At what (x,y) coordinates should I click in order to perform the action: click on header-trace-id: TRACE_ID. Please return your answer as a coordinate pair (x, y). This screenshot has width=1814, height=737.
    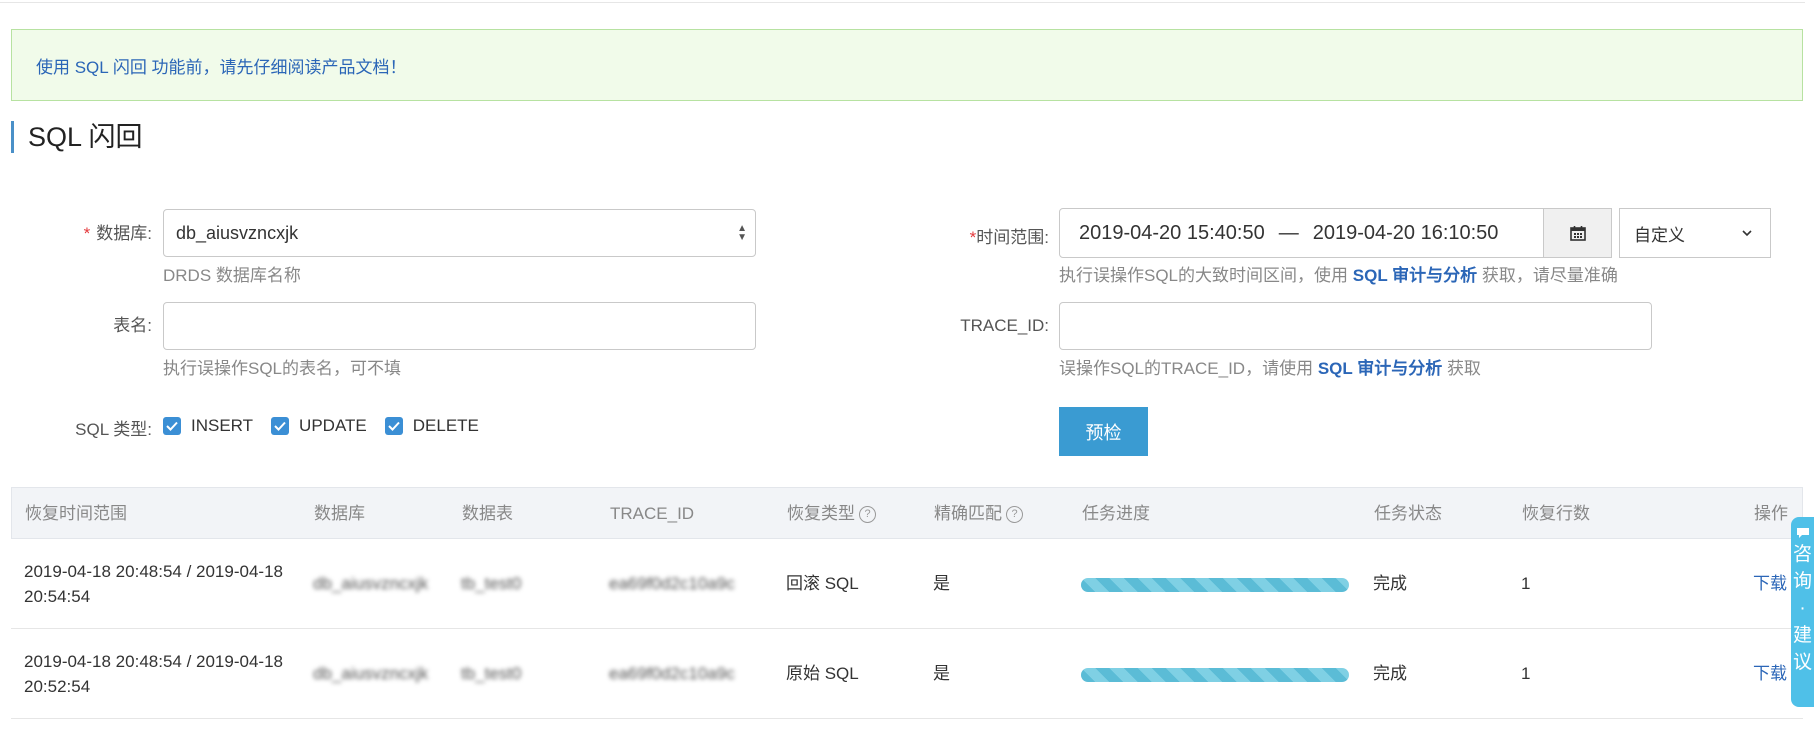
    Looking at the image, I should click on (652, 513).